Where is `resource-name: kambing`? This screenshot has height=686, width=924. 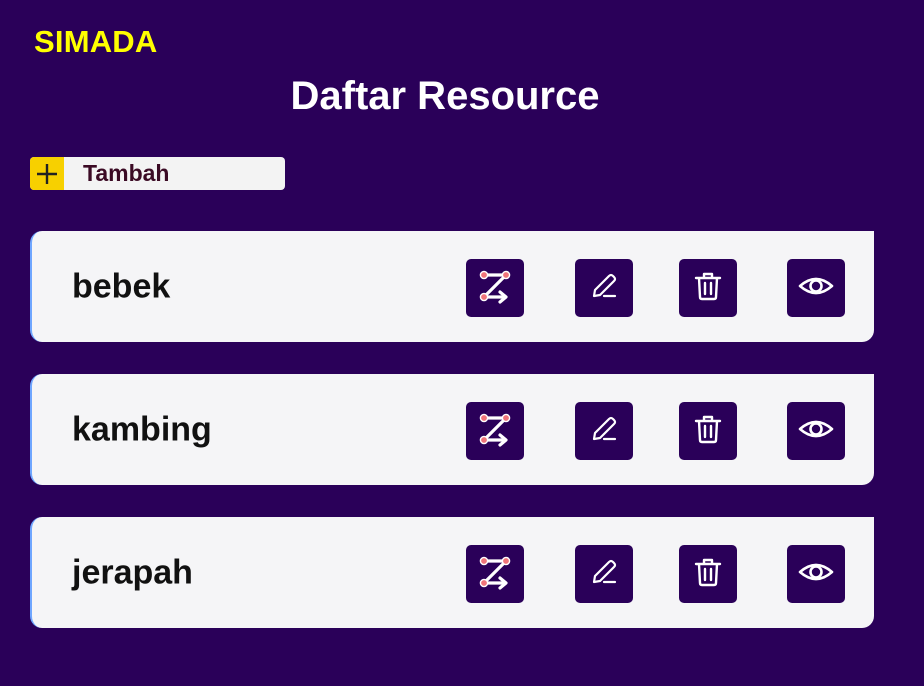
resource-name: kambing is located at coordinates (142, 429).